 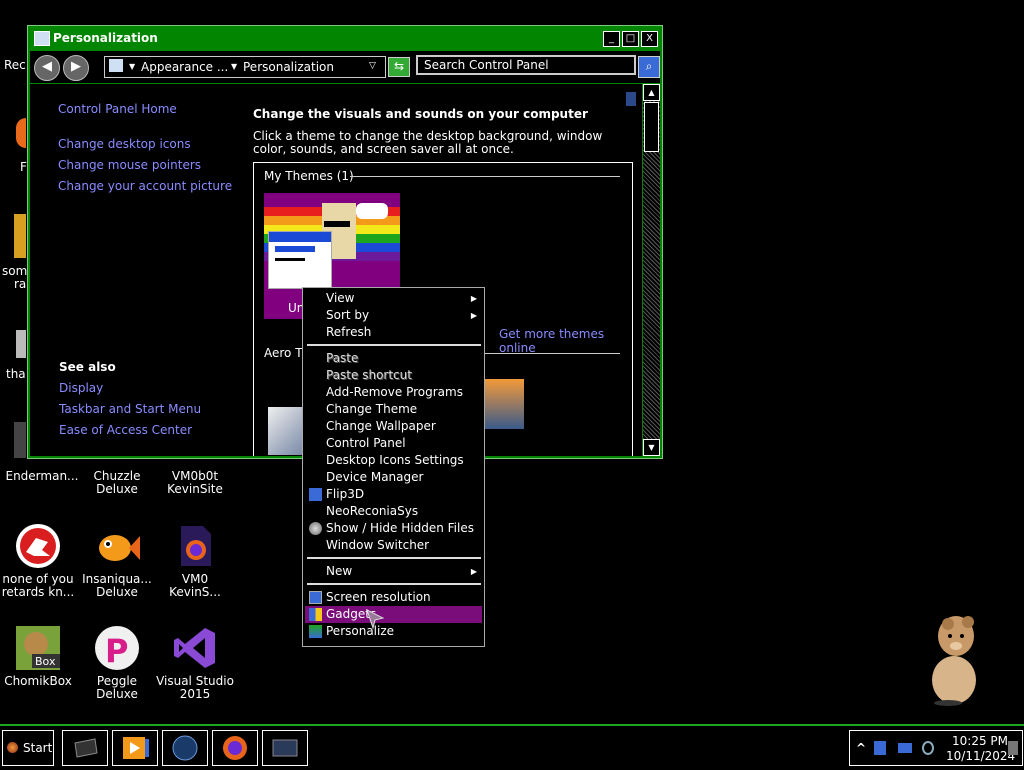 What do you see at coordinates (47, 68) in the screenshot?
I see `back-button: ◀` at bounding box center [47, 68].